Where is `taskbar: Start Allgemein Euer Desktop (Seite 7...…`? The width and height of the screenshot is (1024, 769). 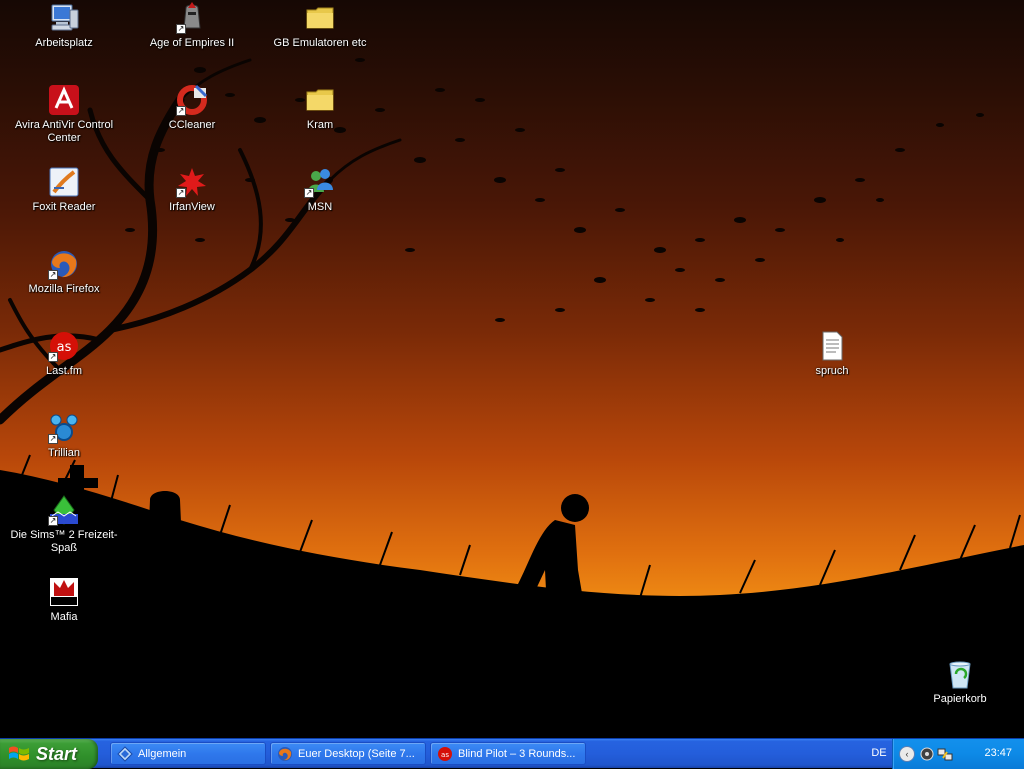
taskbar: Start Allgemein Euer Desktop (Seite 7...… is located at coordinates (512, 753).